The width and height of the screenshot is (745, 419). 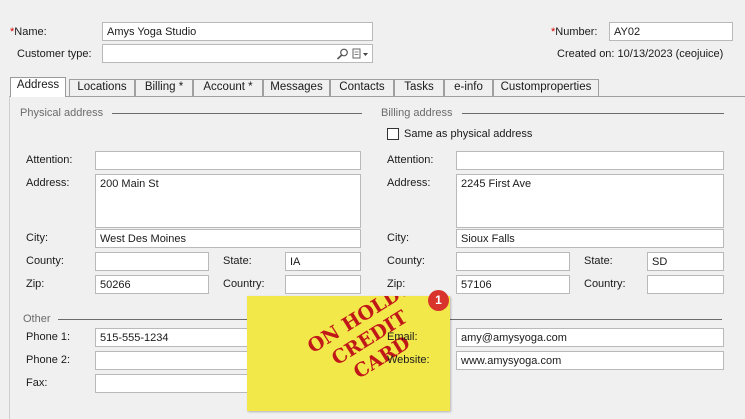 I want to click on tab-billing: Billing *, so click(x=164, y=87).